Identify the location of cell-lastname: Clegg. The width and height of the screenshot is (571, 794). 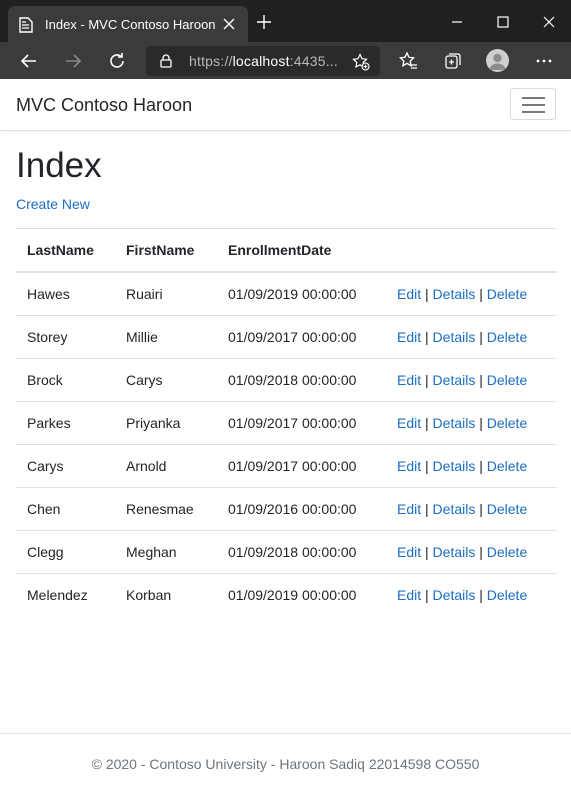
(65, 552).